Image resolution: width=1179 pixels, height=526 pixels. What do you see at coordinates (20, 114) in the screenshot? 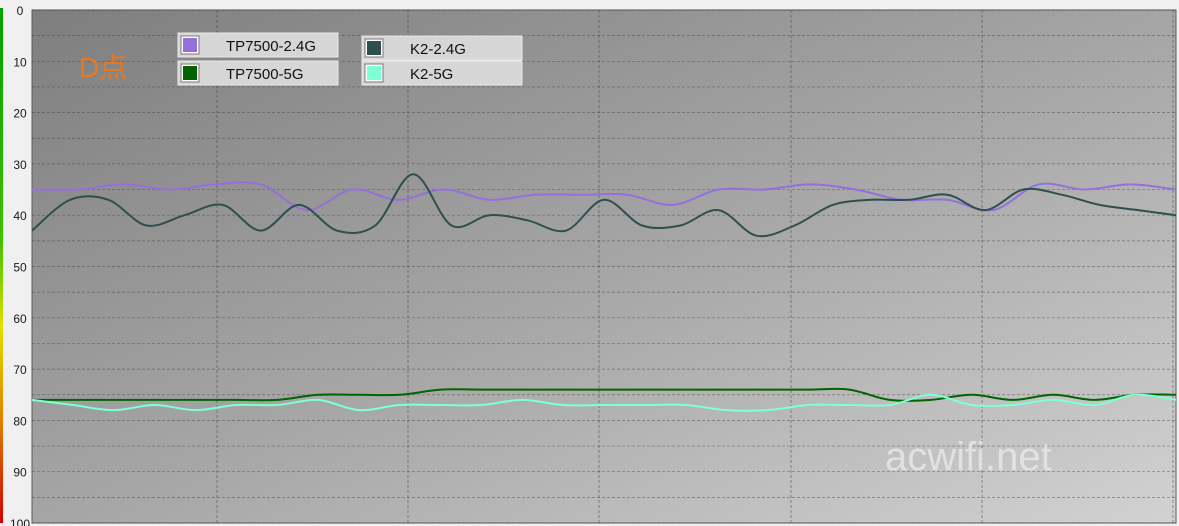
I see `y-tick-label: 20` at bounding box center [20, 114].